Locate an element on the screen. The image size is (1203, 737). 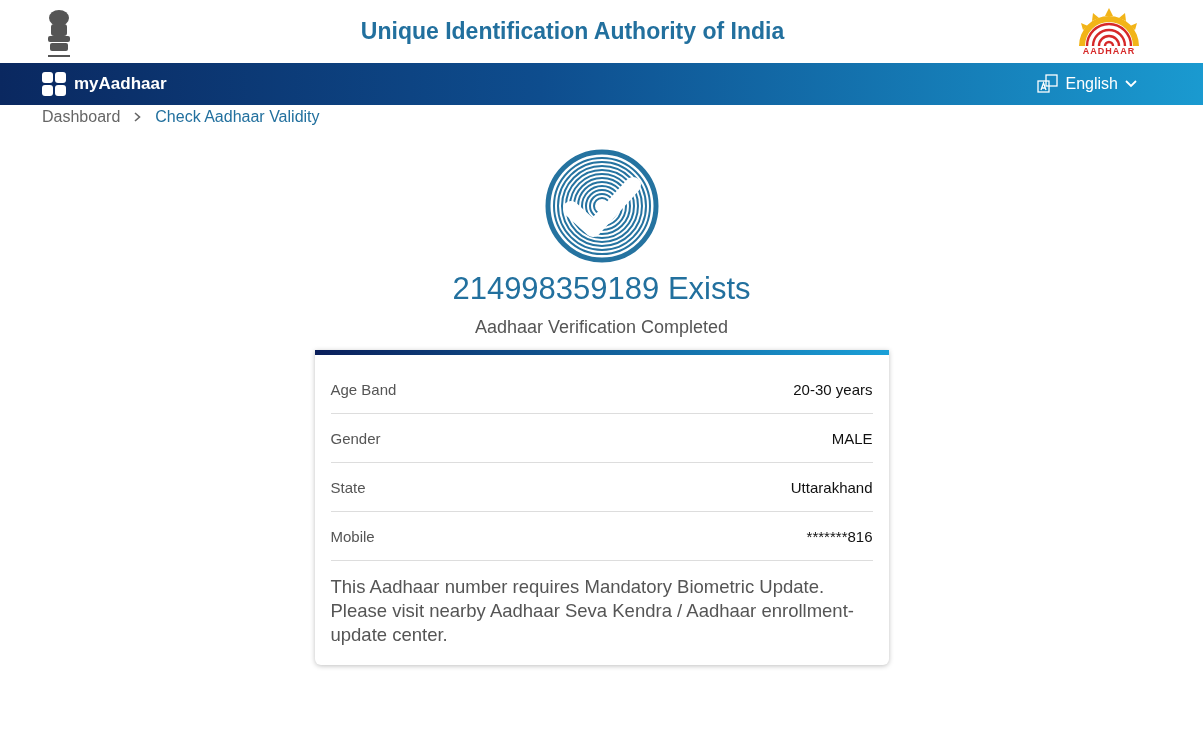
detail-label: Gender is located at coordinates (355, 438).